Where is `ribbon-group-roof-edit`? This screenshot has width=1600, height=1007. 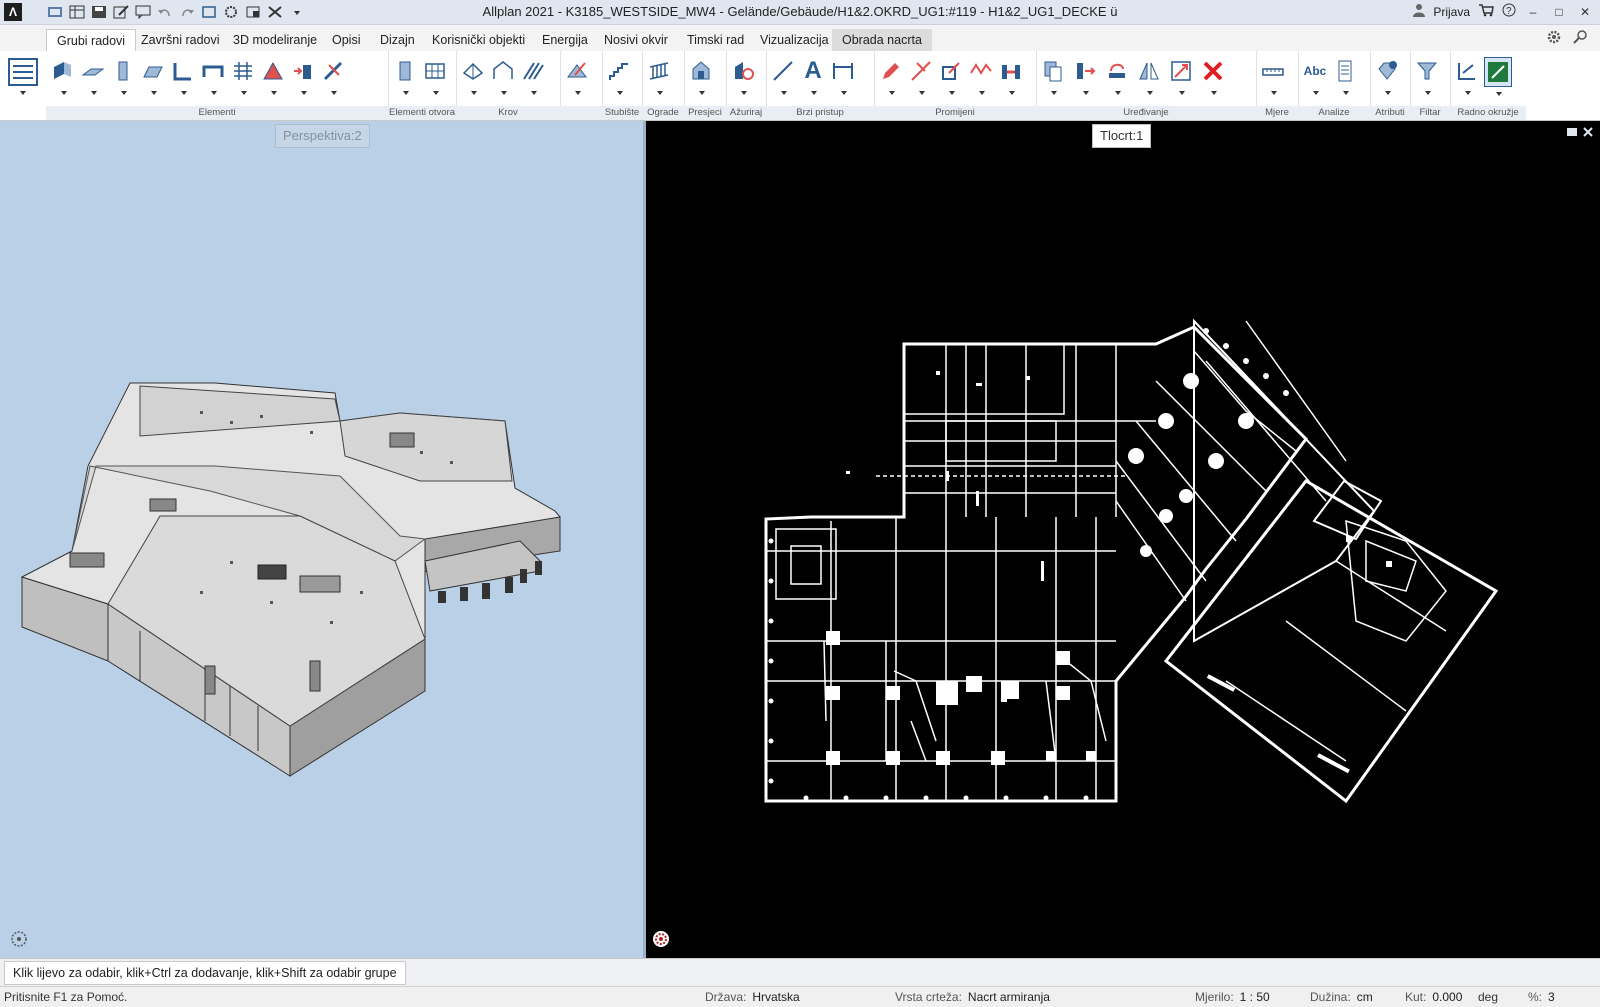
ribbon-group-roof-edit is located at coordinates (581, 85).